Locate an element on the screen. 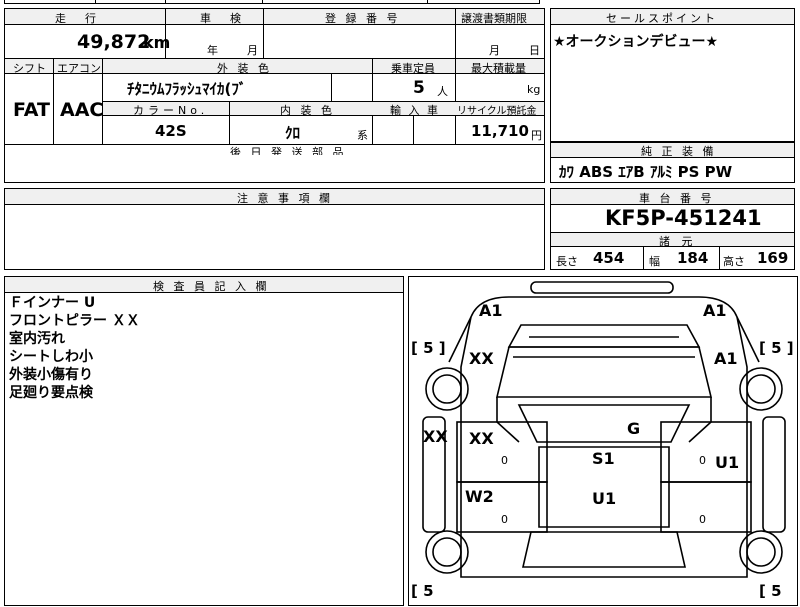  tire-mark-rear-right: [ 5 is located at coordinates (770, 591).